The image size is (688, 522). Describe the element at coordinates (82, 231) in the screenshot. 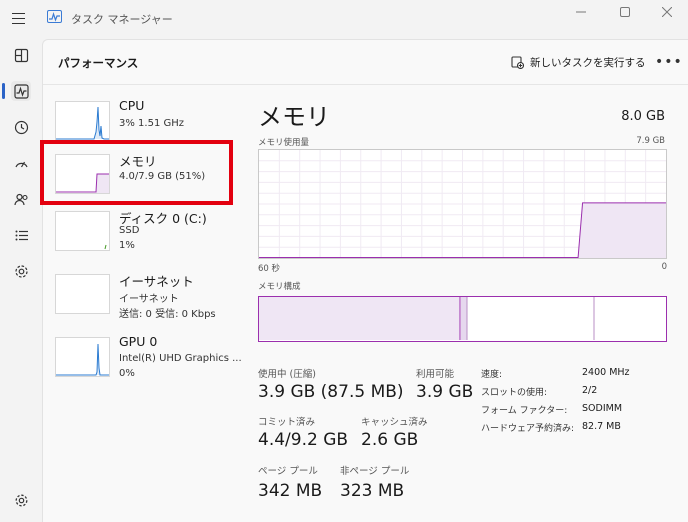

I see `disk-thumbnail` at that location.